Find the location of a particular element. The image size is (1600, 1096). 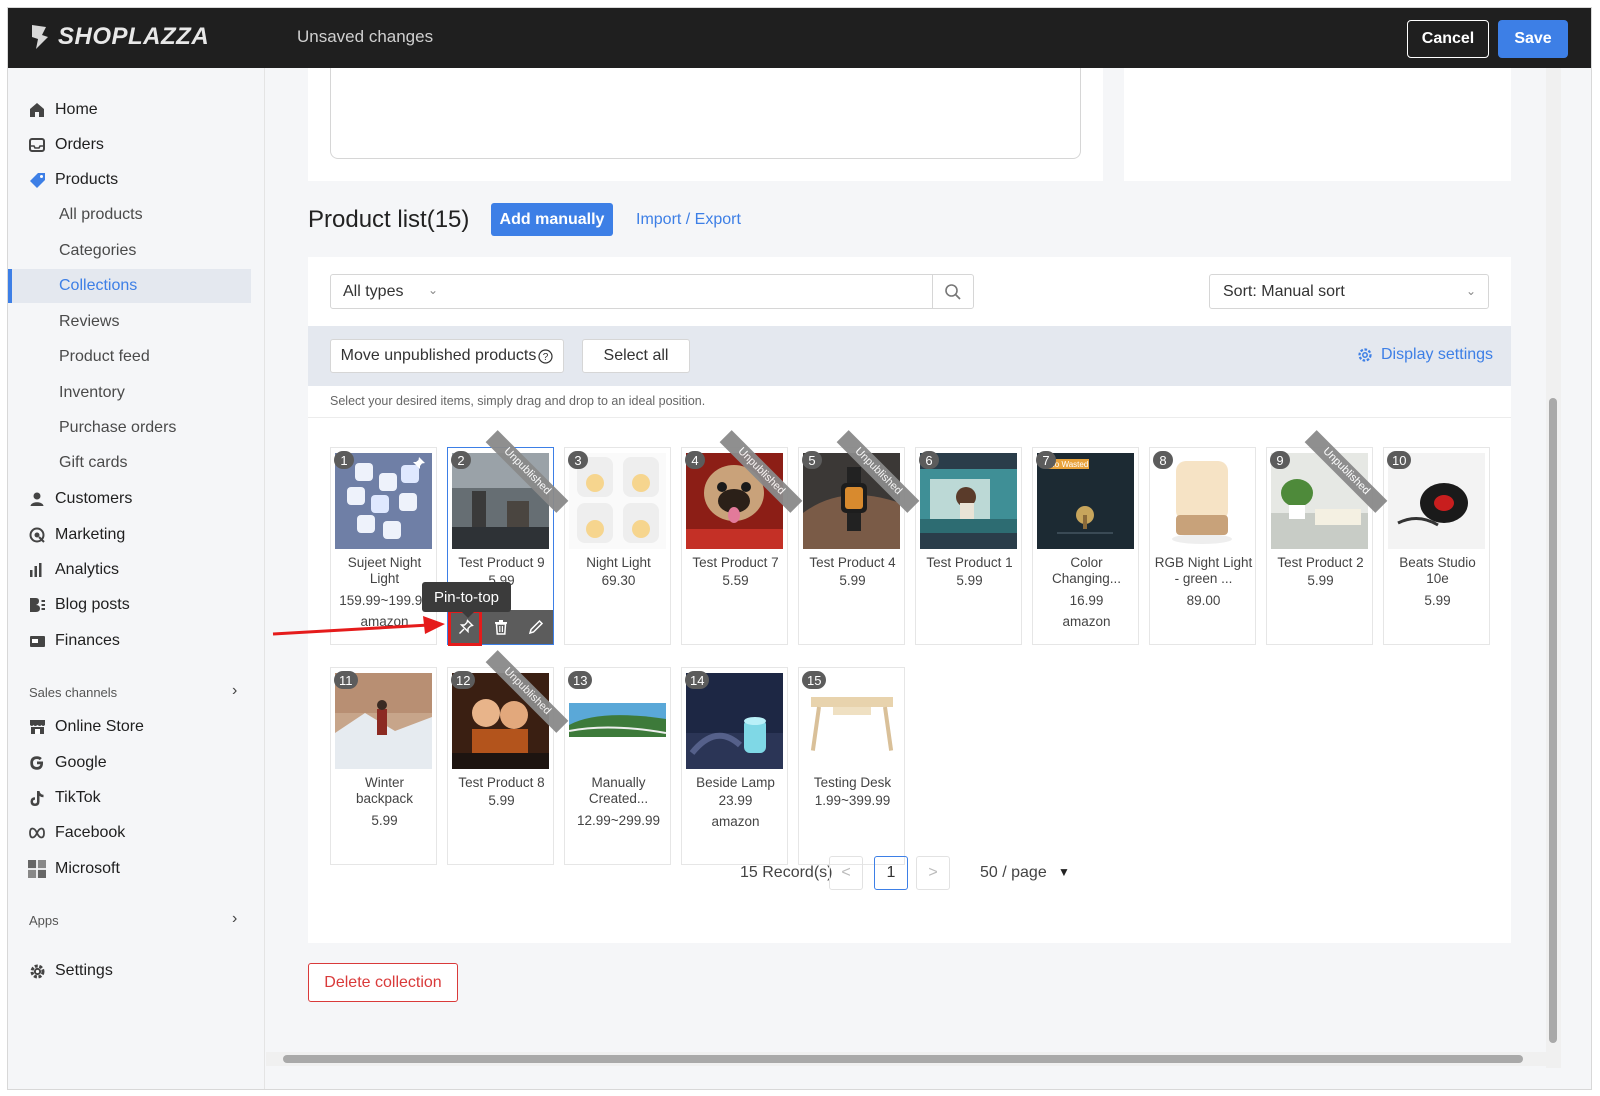

sidebar-sub-categories: Categories is located at coordinates (129, 251).